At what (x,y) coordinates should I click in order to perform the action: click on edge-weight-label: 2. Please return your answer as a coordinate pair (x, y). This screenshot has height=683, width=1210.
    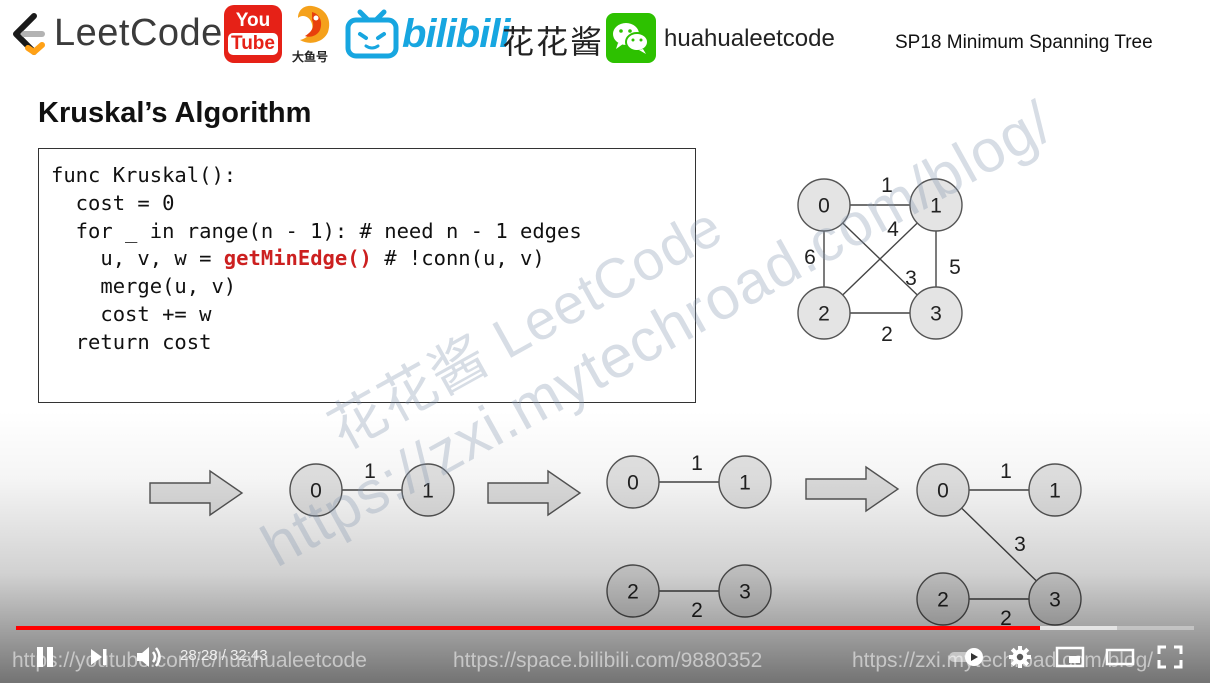
    Looking at the image, I should click on (697, 610).